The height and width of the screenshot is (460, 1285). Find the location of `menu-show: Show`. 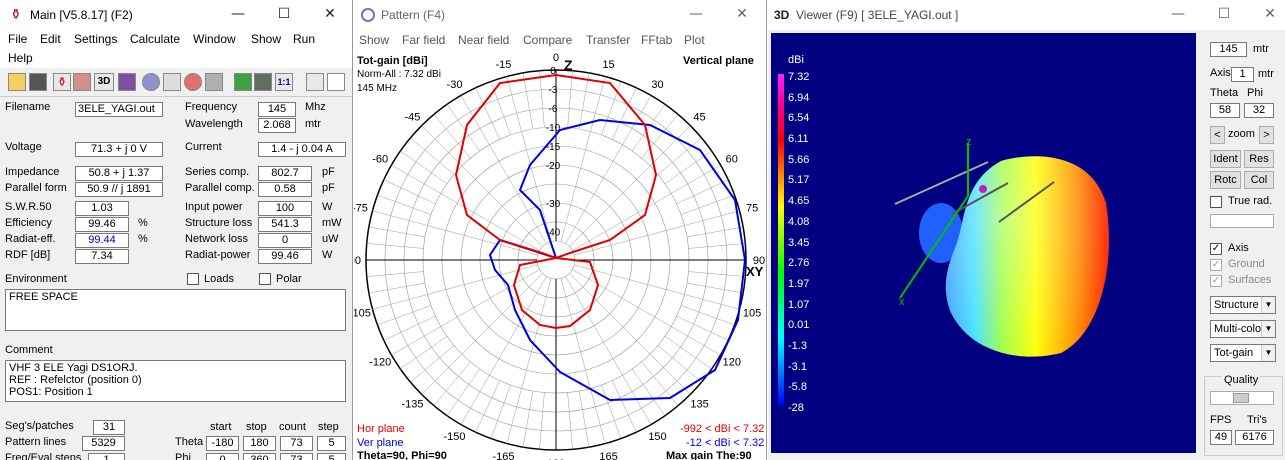

menu-show: Show is located at coordinates (266, 39).